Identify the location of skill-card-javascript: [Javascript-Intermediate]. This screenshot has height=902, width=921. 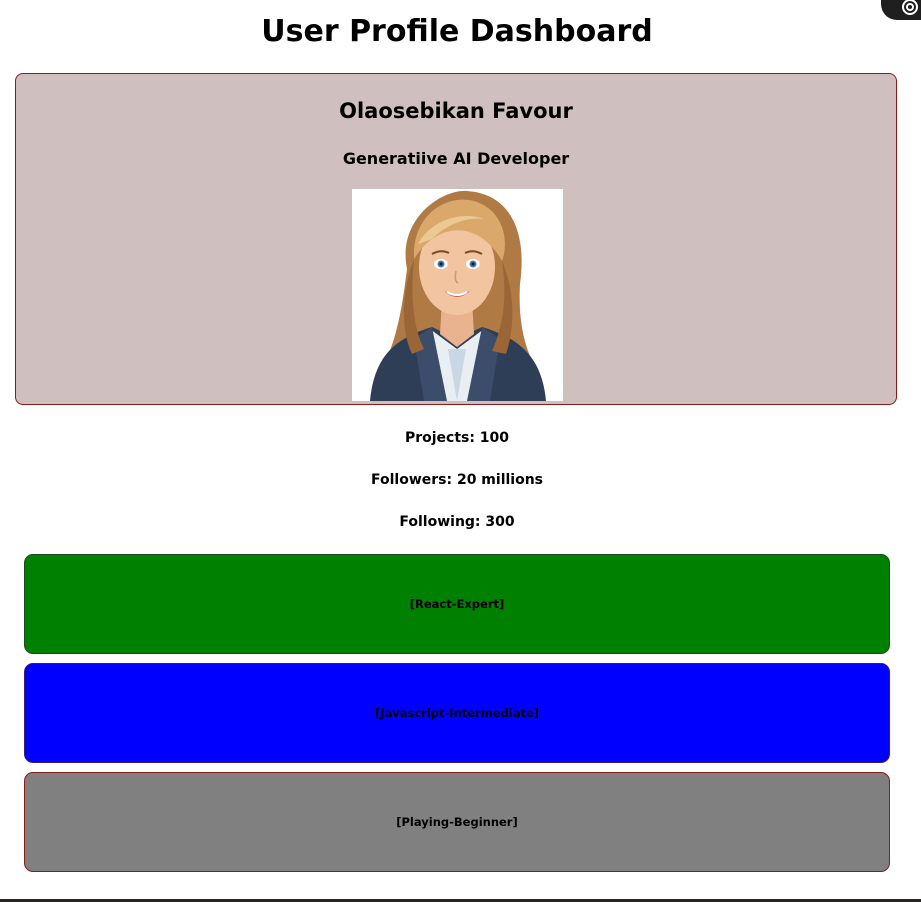
(457, 713).